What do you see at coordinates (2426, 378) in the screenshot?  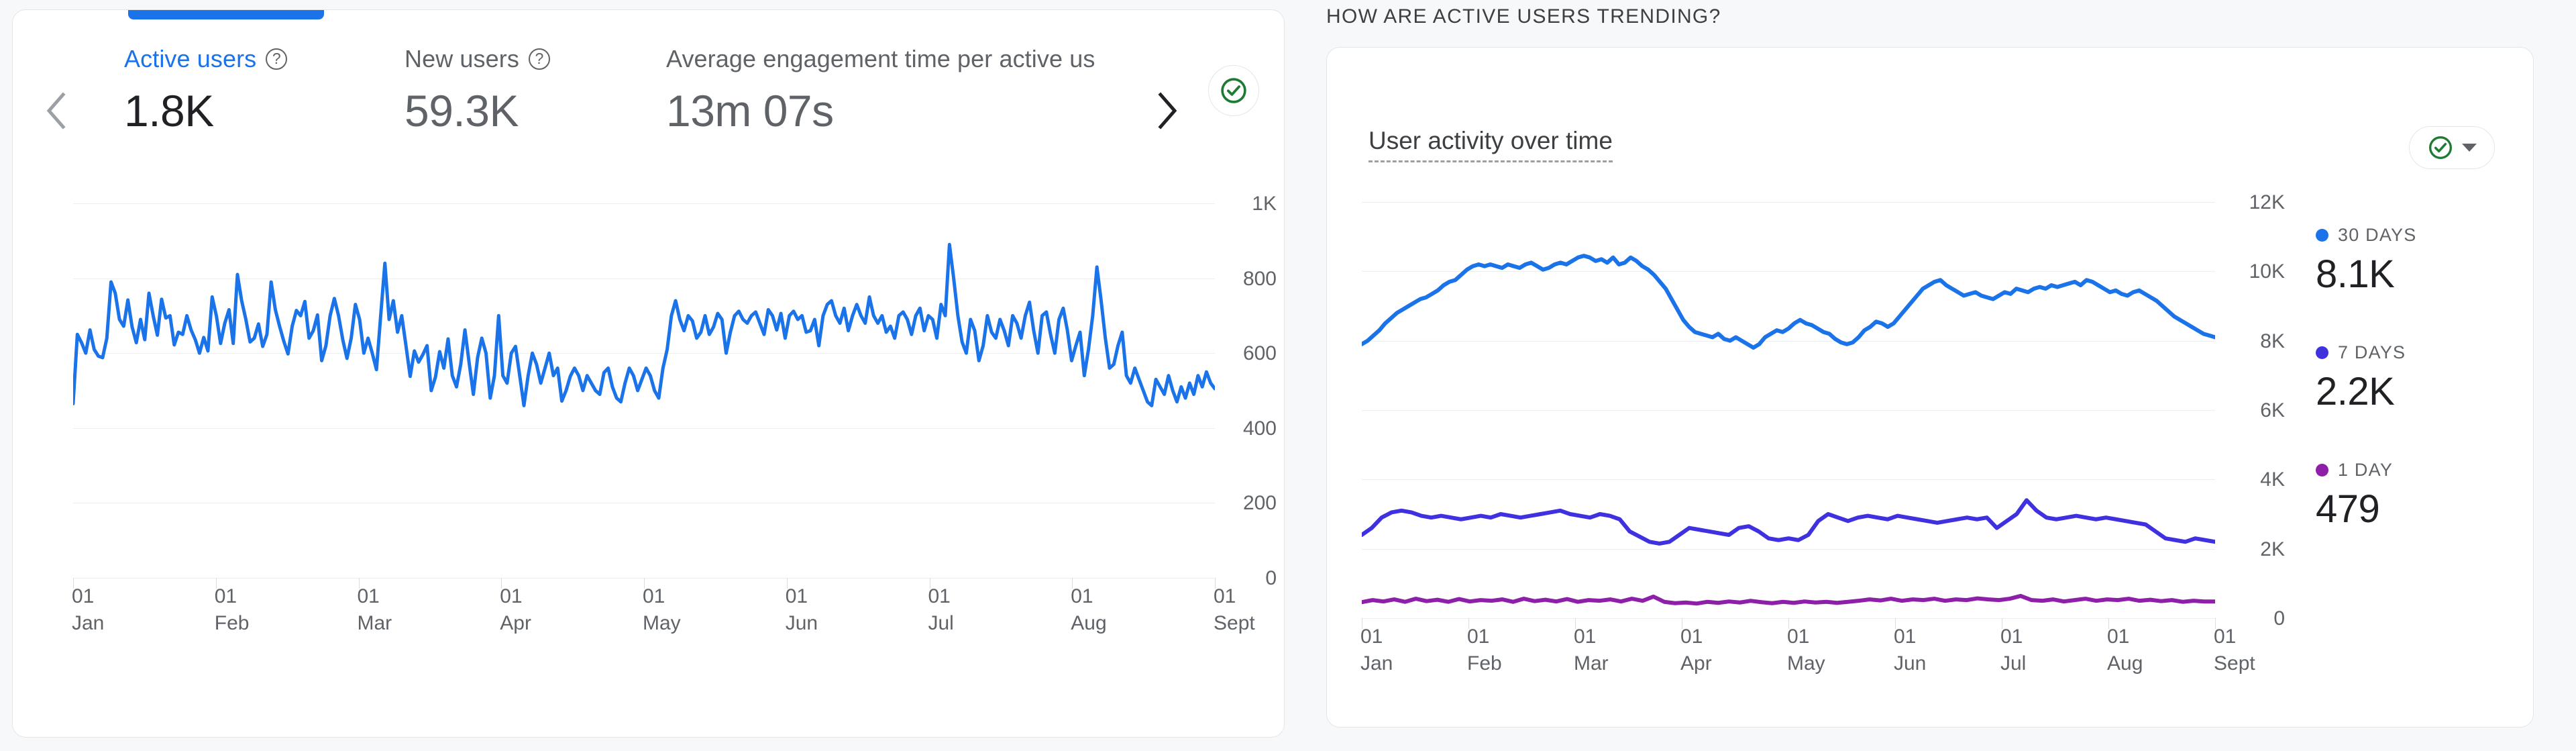 I see `legend-item-7-days: 7 DAYS 2.2K` at bounding box center [2426, 378].